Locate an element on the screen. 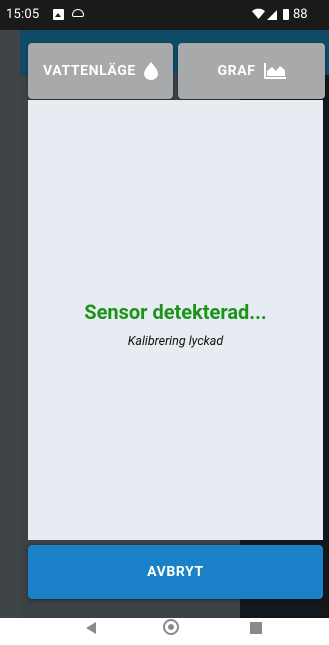  status-bar: 15:05 88 is located at coordinates (164, 15).